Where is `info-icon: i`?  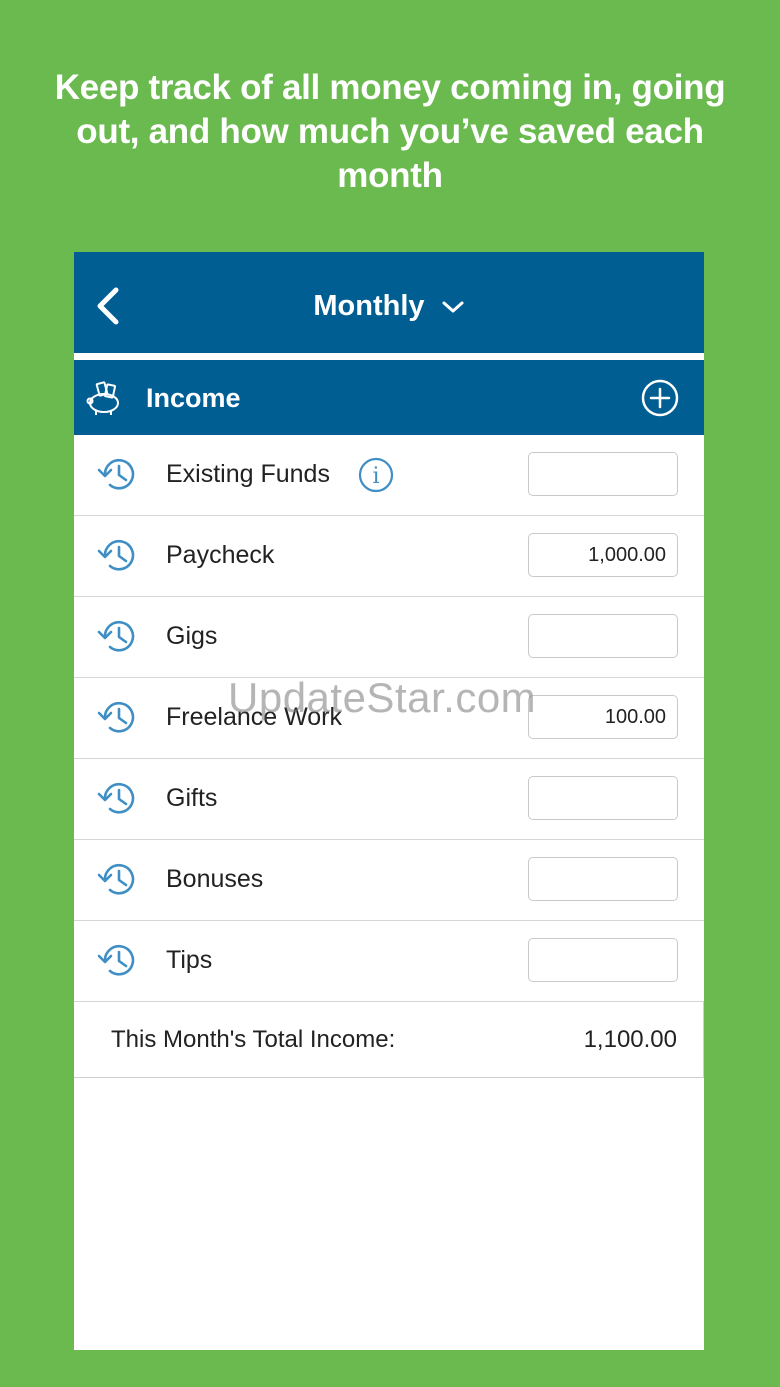 info-icon: i is located at coordinates (376, 475).